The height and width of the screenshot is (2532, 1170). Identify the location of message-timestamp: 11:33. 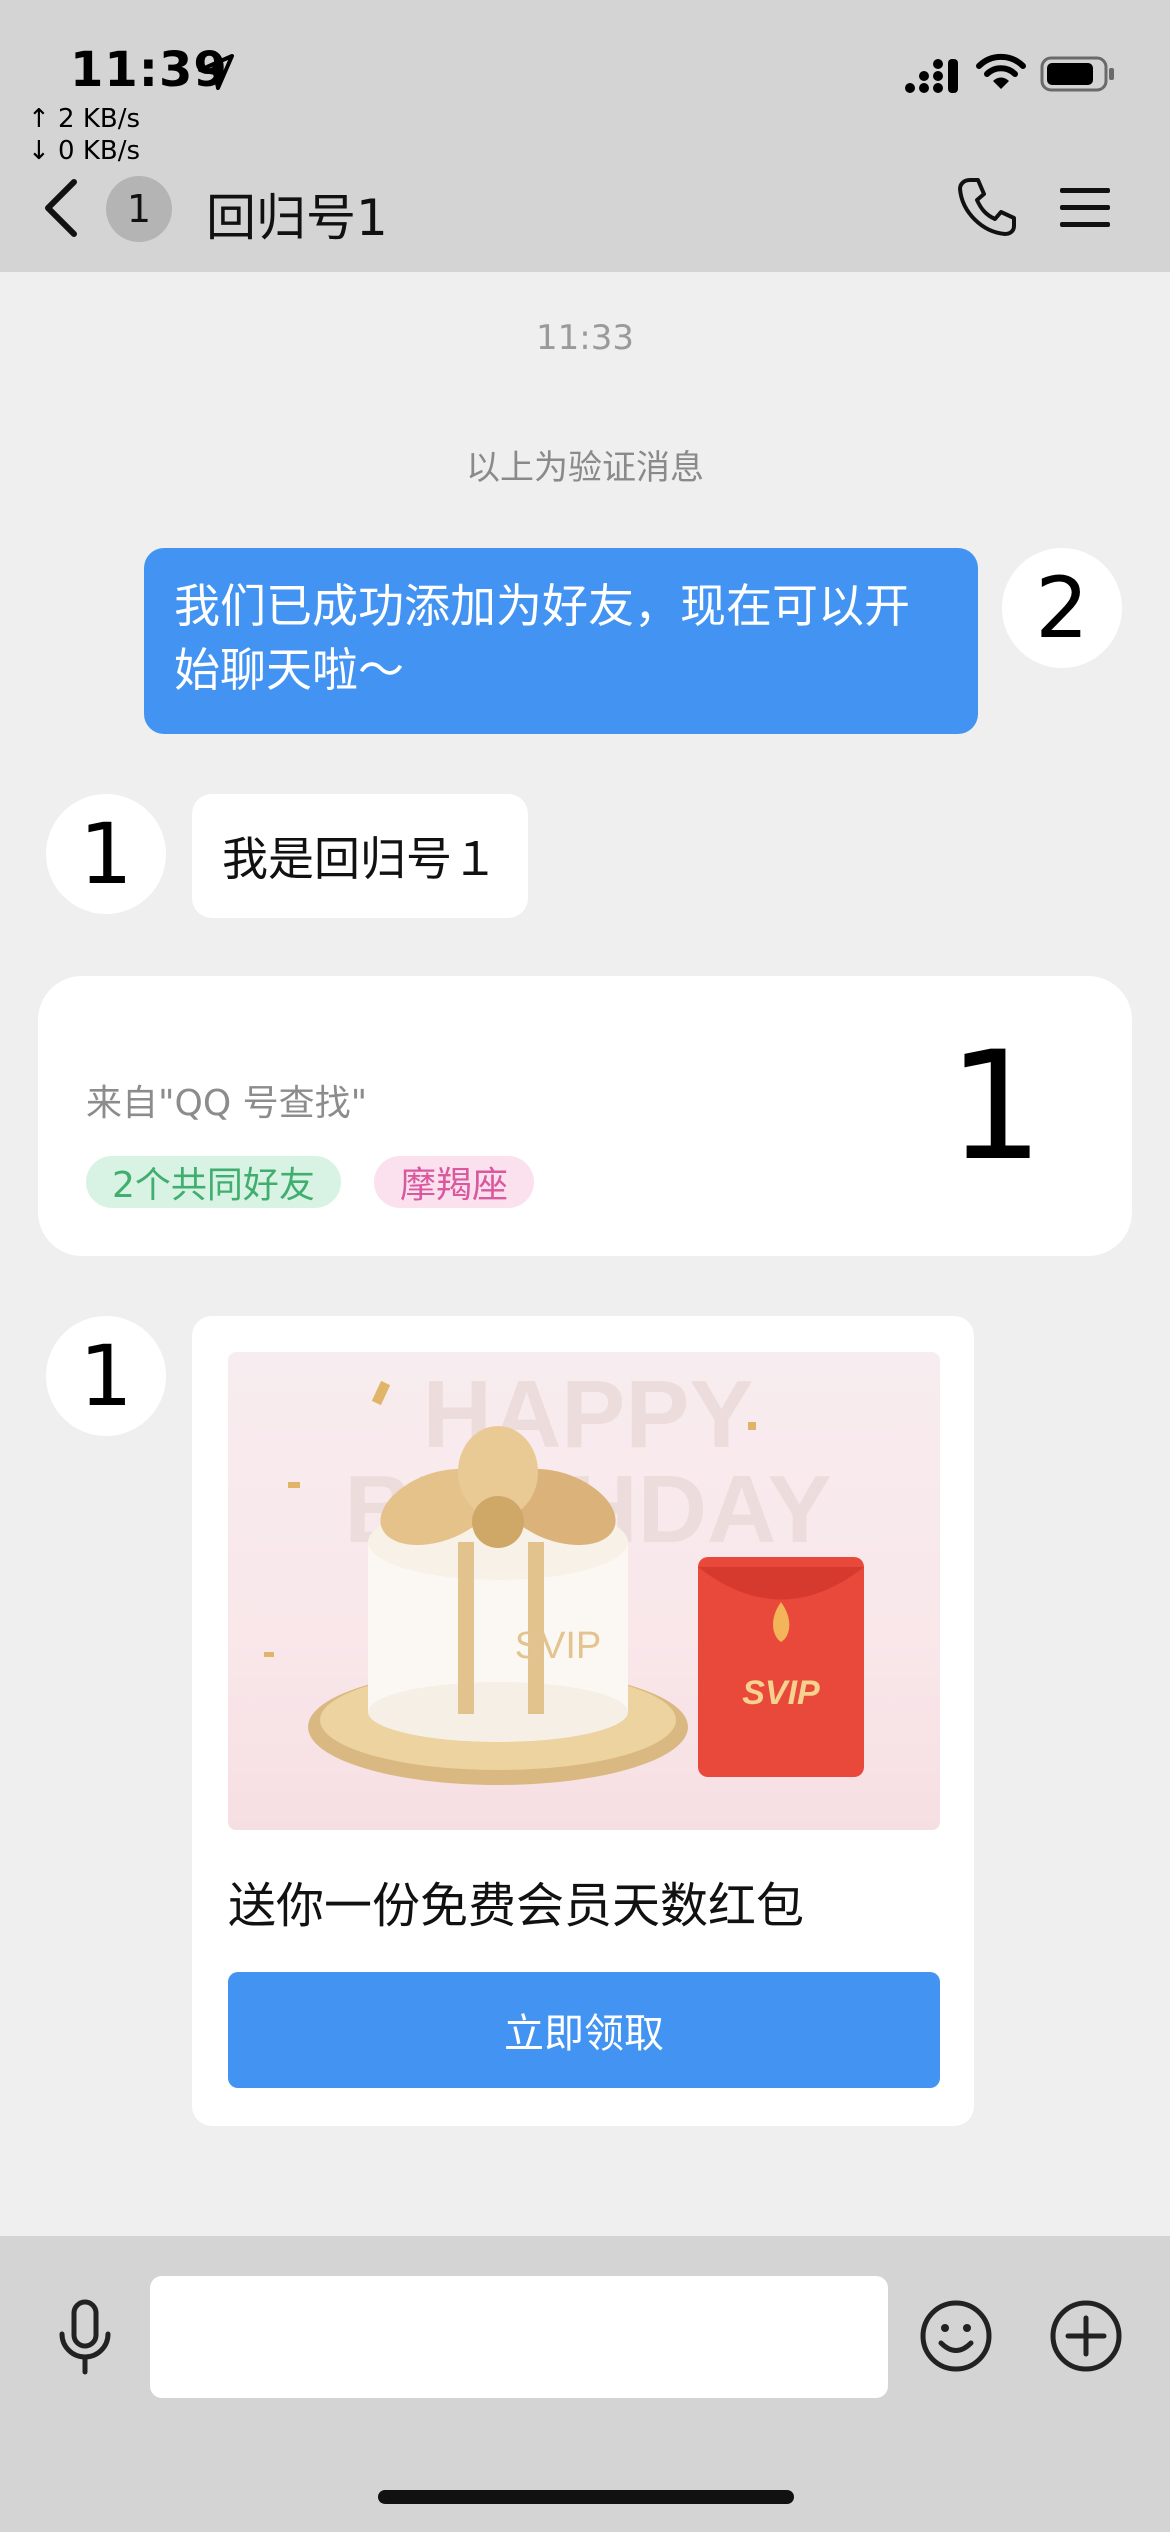
(585, 338).